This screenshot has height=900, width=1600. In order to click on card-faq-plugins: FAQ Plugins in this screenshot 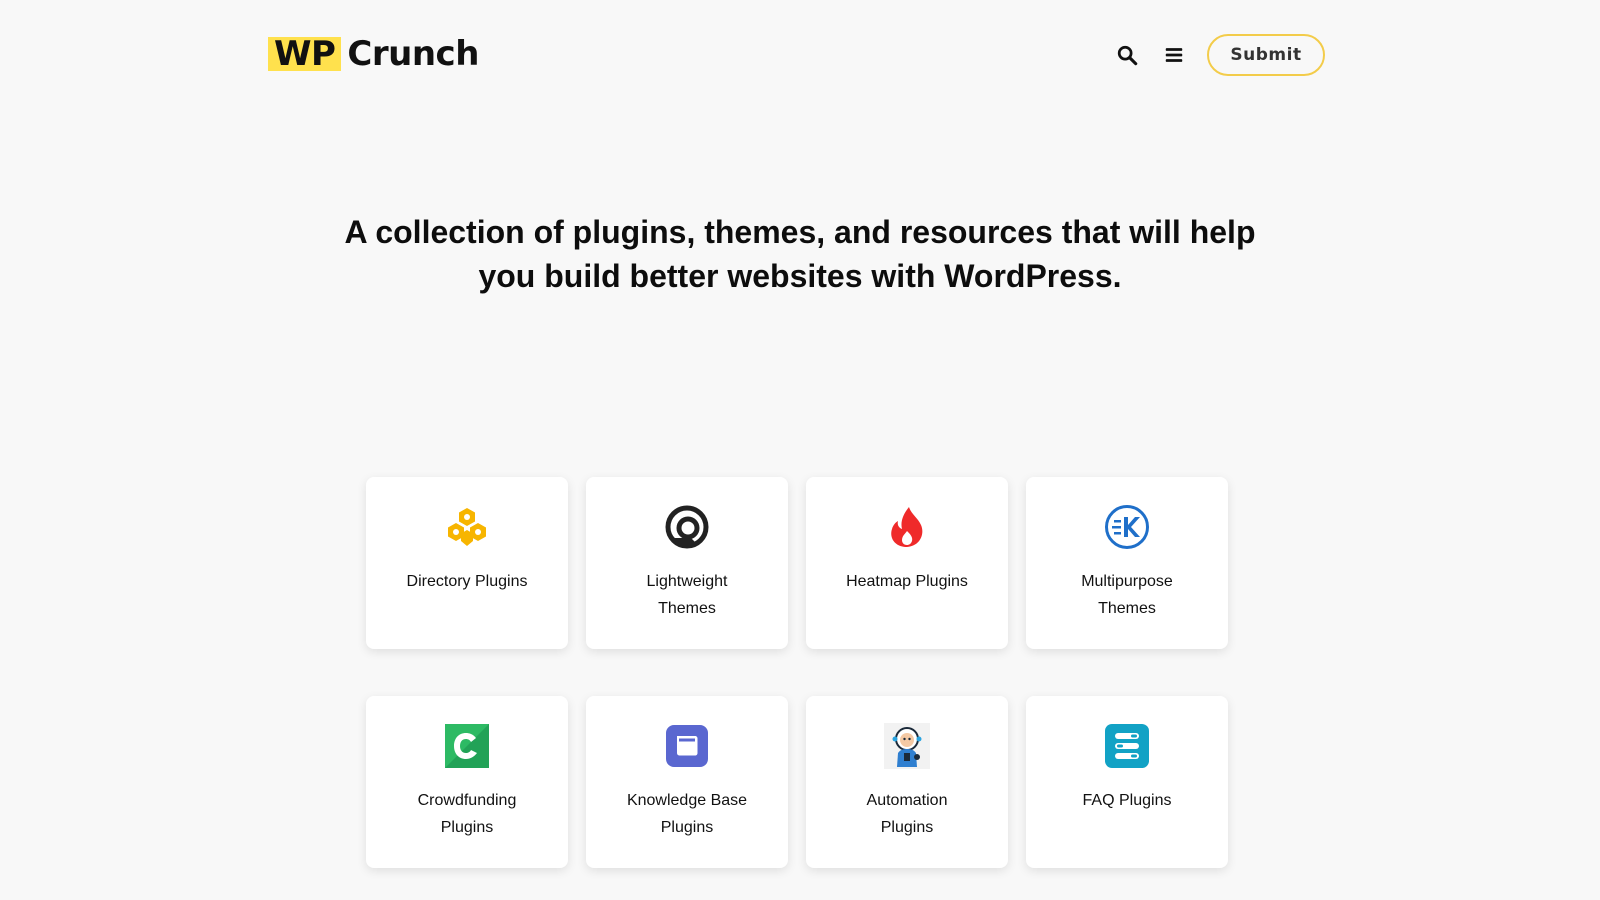, I will do `click(1127, 782)`.